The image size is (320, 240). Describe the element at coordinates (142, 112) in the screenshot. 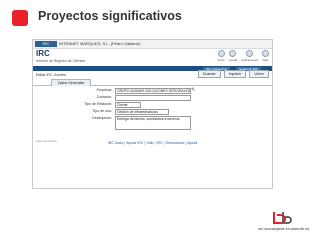

I see `tipo-uso-select: Gestión de Infraestructuras` at that location.